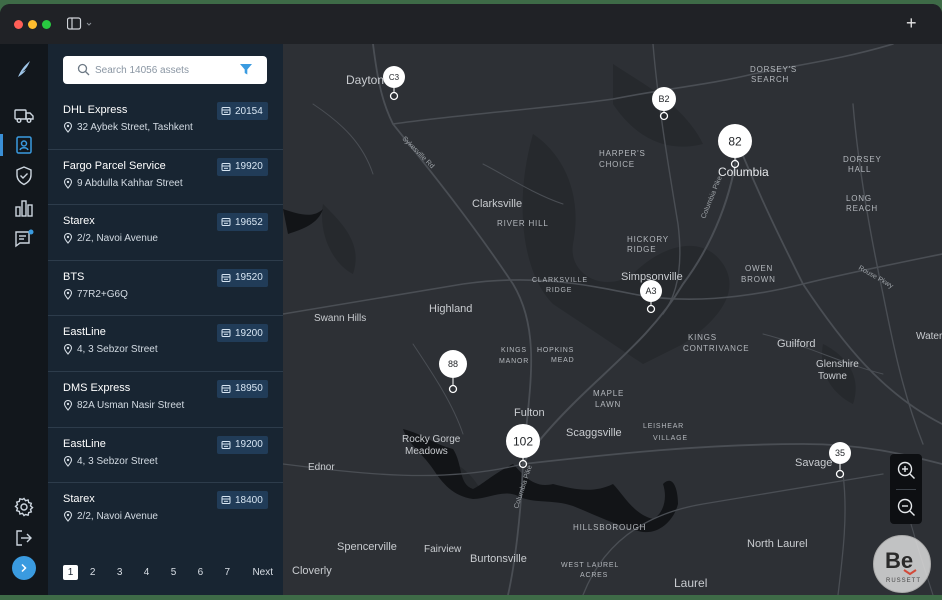  What do you see at coordinates (24, 115) in the screenshot?
I see `truck-icon` at bounding box center [24, 115].